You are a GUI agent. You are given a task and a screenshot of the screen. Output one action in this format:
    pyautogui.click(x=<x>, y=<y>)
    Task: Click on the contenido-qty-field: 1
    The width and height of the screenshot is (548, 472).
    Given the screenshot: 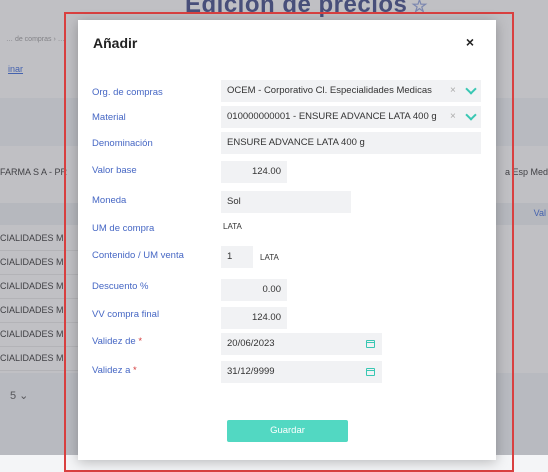 What is the action you would take?
    pyautogui.click(x=237, y=257)
    